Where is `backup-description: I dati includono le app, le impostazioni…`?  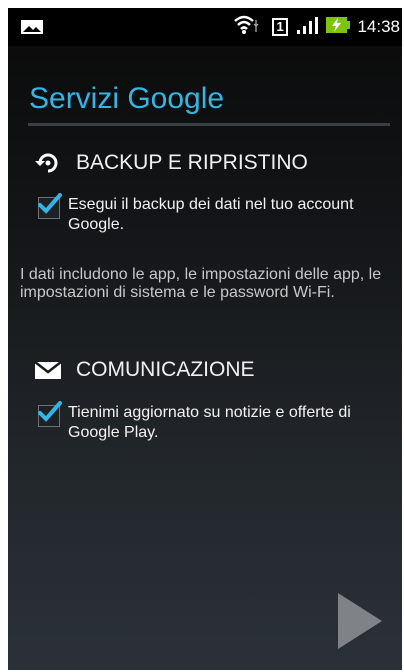
backup-description: I dati includono le app, le impostazioni… is located at coordinates (201, 283).